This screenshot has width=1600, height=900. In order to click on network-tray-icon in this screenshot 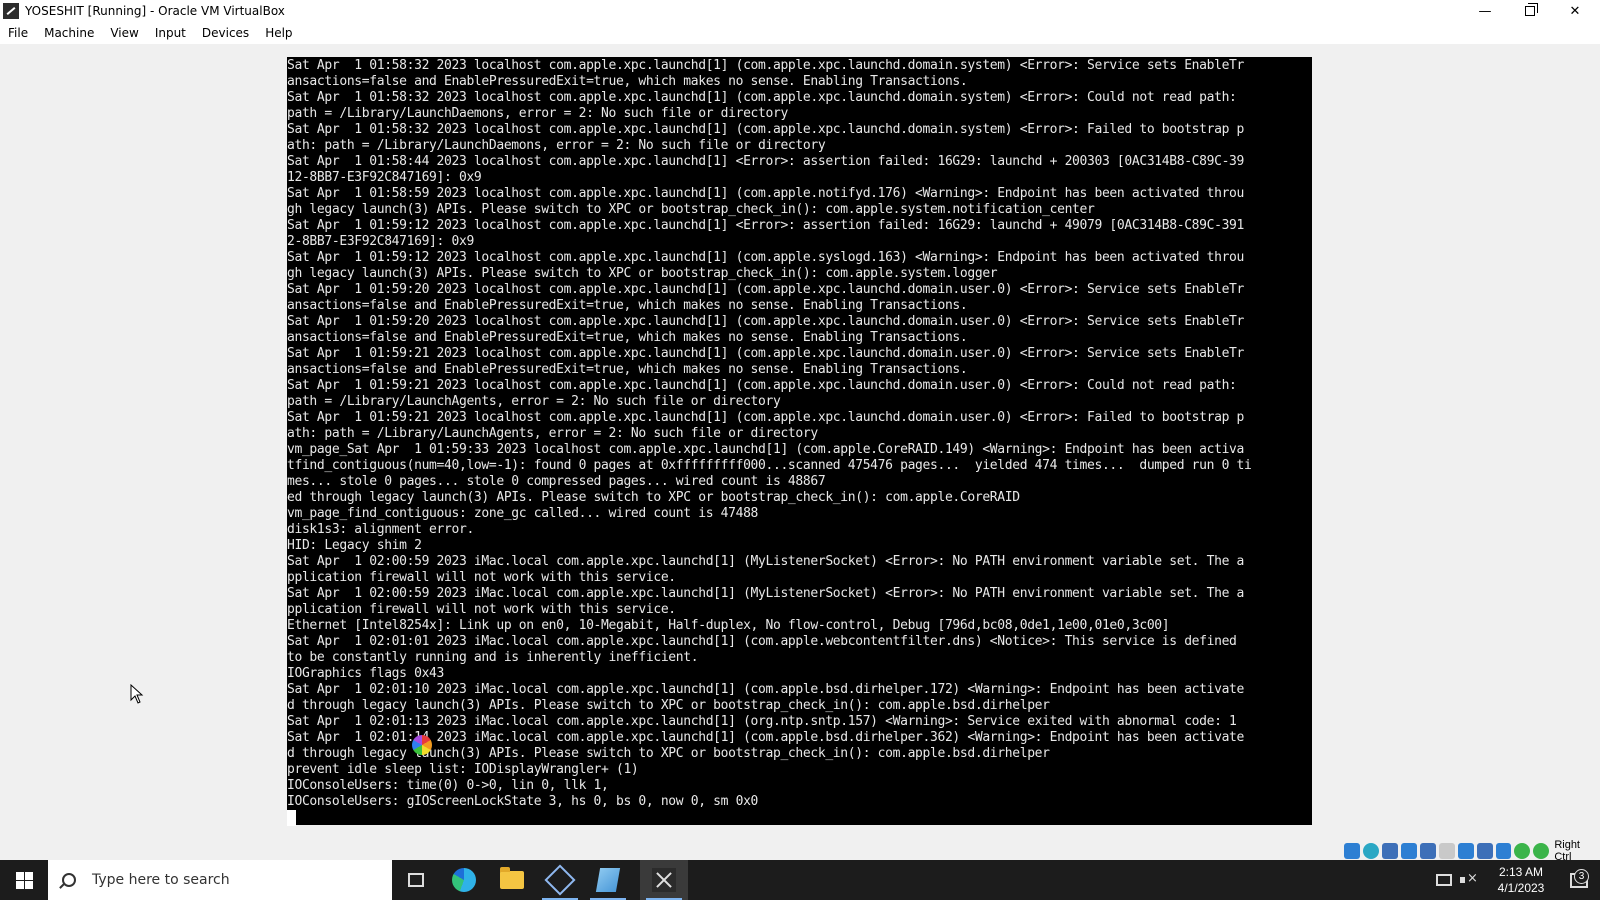, I will do `click(1444, 880)`.